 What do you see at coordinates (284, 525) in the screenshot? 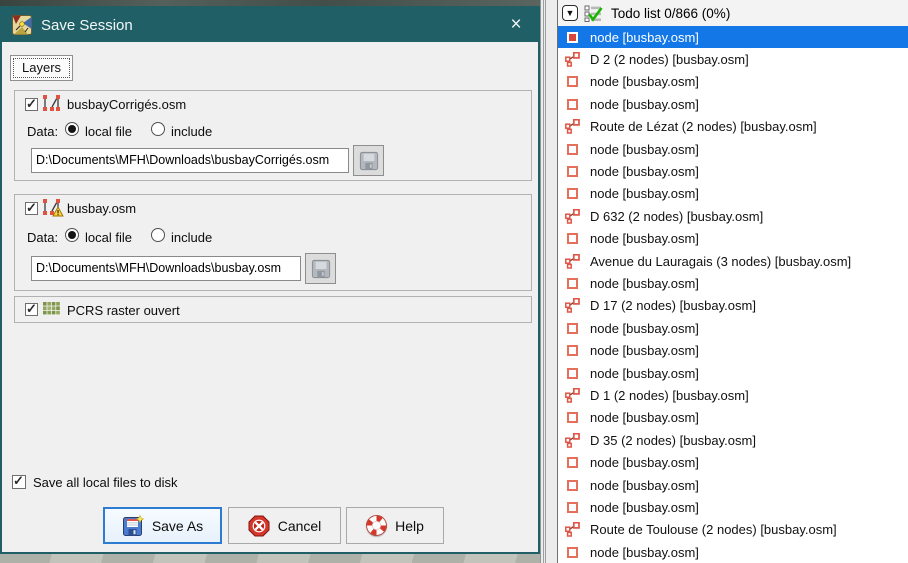
I see `cancel-button: Cancel` at bounding box center [284, 525].